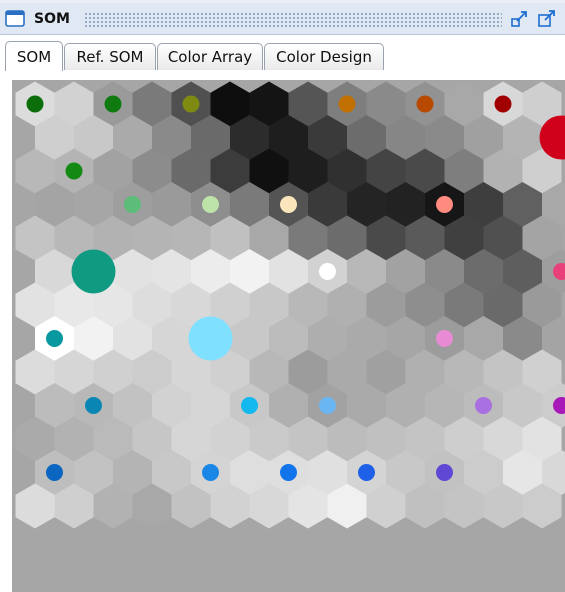 The height and width of the screenshot is (592, 565). I want to click on tab-color-design: Color Design, so click(324, 56).